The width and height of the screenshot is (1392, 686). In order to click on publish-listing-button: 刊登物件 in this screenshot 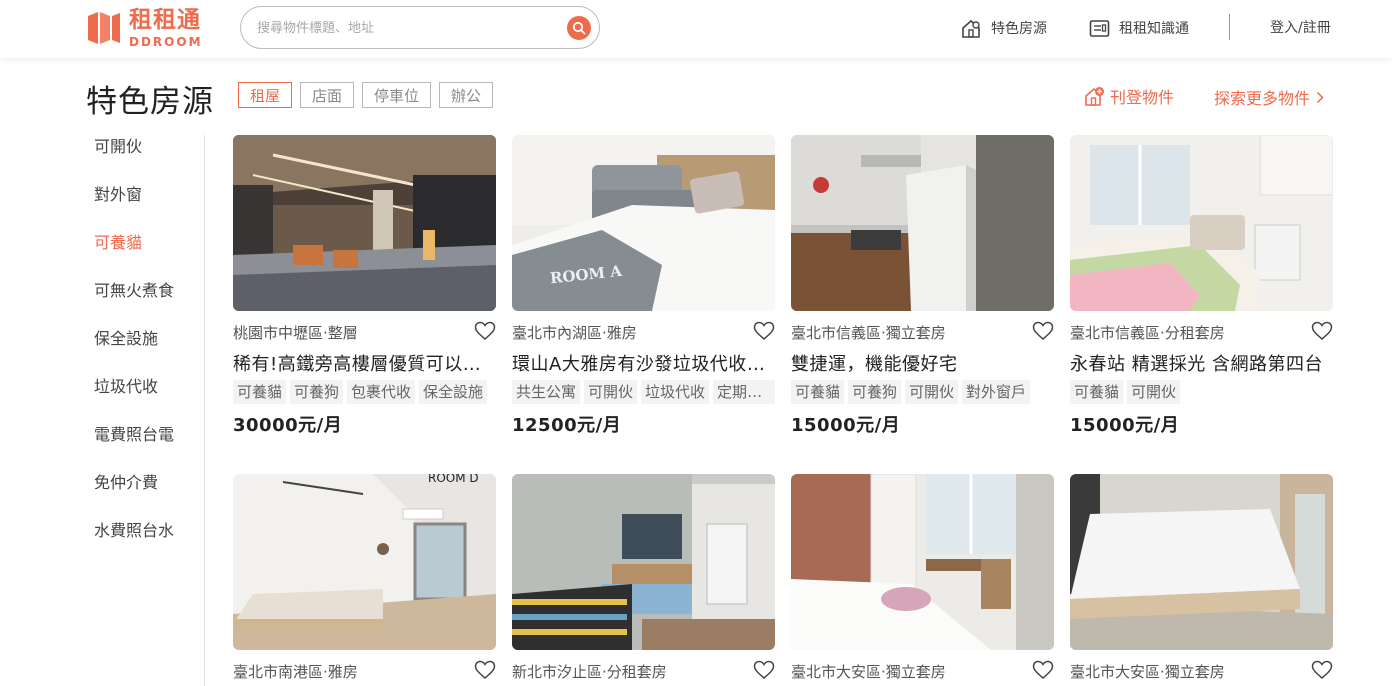, I will do `click(1129, 96)`.